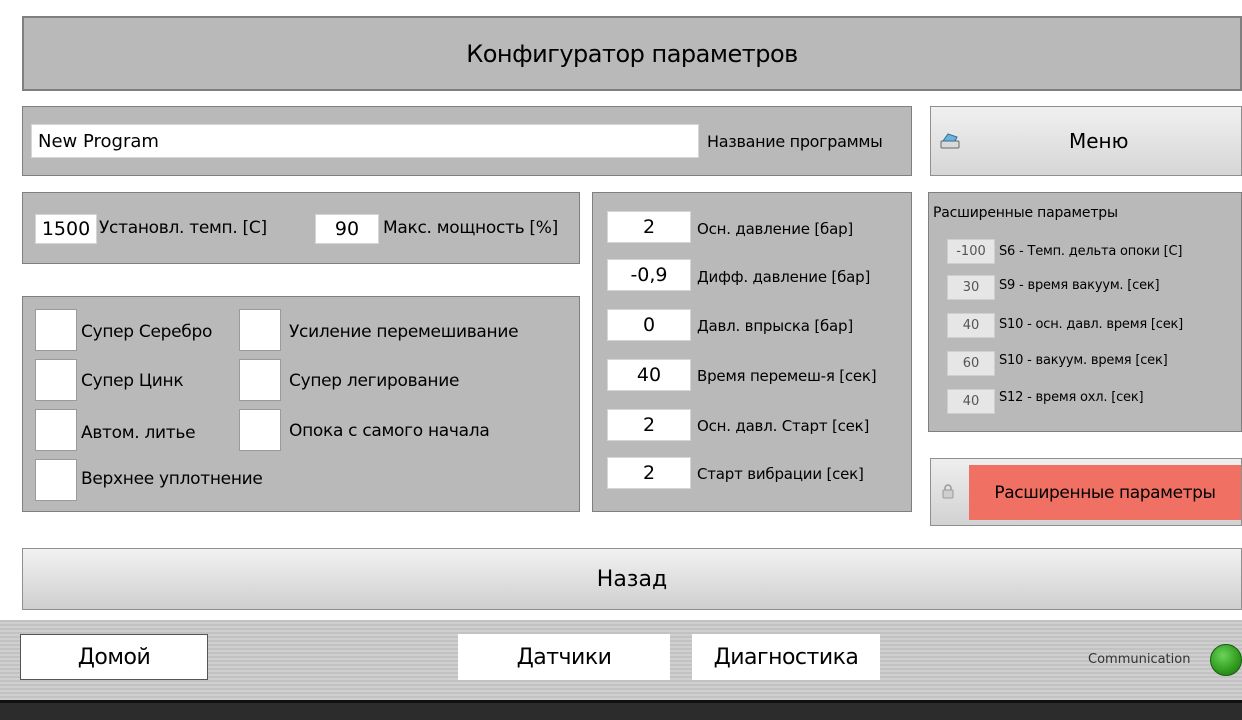  I want to click on s6-label: S6 - Темп. дельта опоки [C], so click(1091, 251).